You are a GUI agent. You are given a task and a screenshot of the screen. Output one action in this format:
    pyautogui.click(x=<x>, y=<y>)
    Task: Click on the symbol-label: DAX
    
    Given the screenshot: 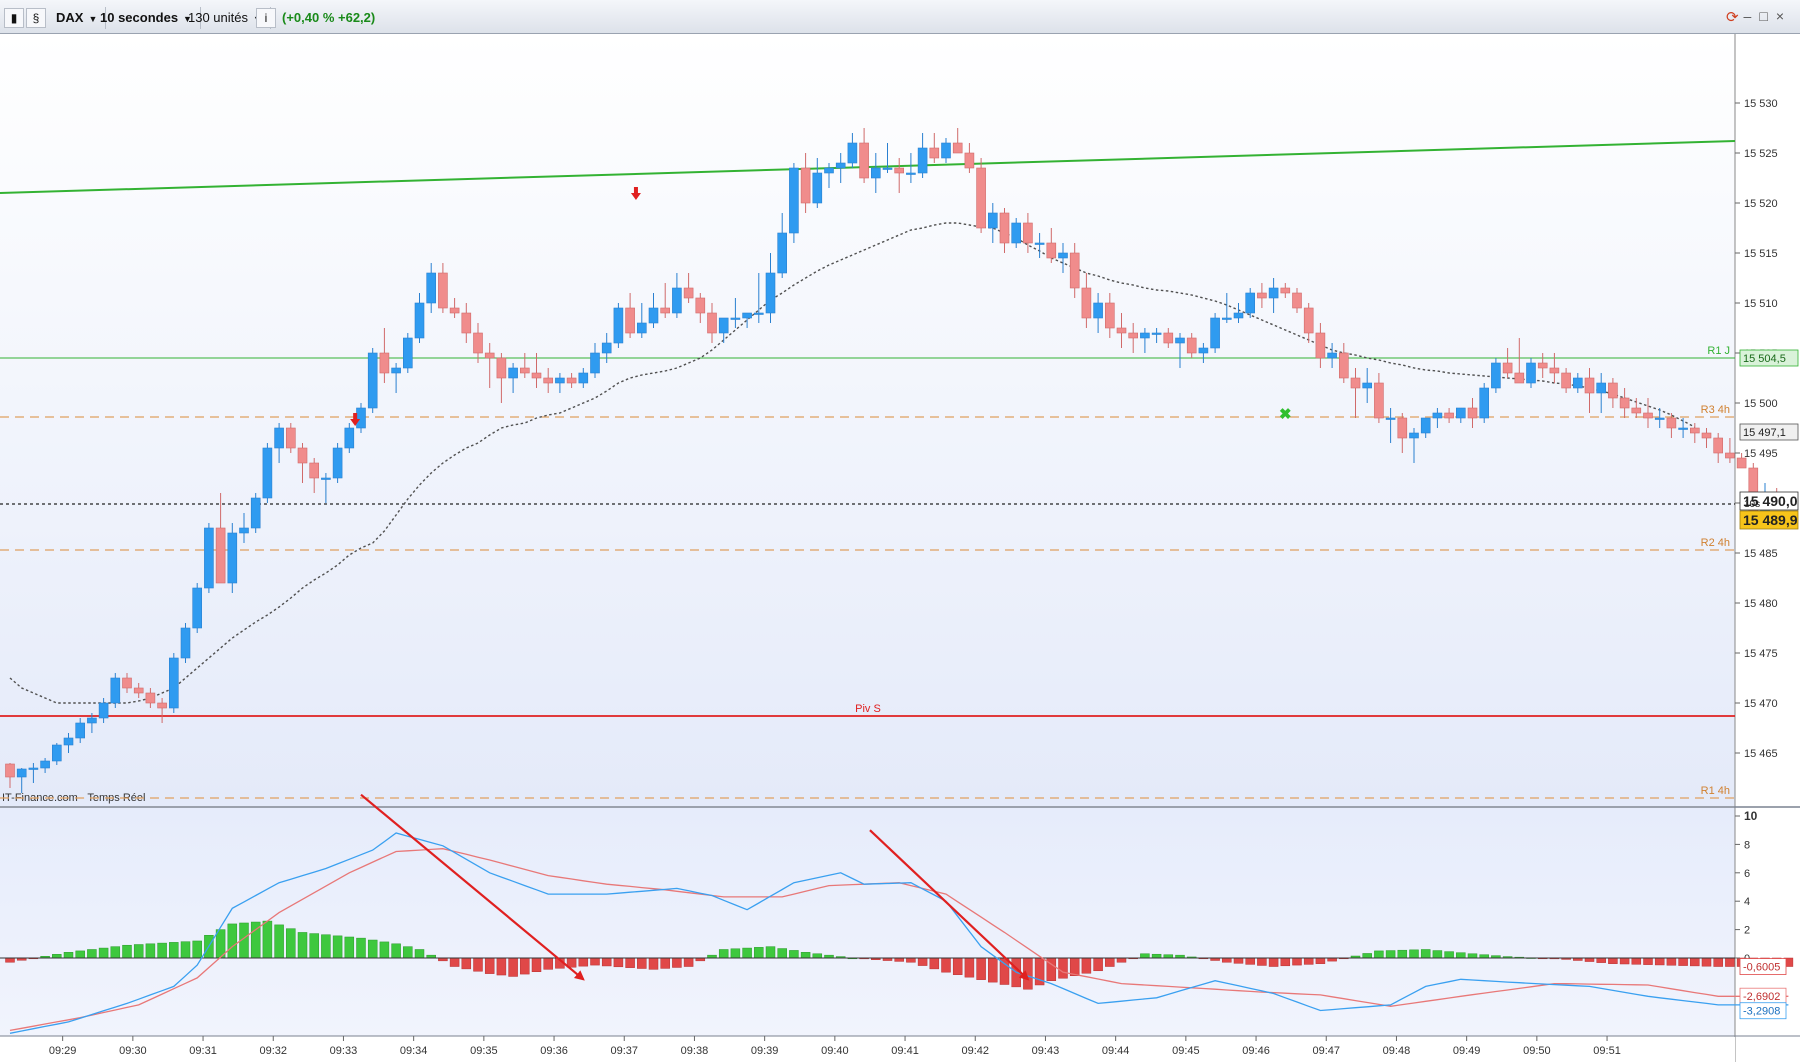 What is the action you would take?
    pyautogui.click(x=70, y=17)
    